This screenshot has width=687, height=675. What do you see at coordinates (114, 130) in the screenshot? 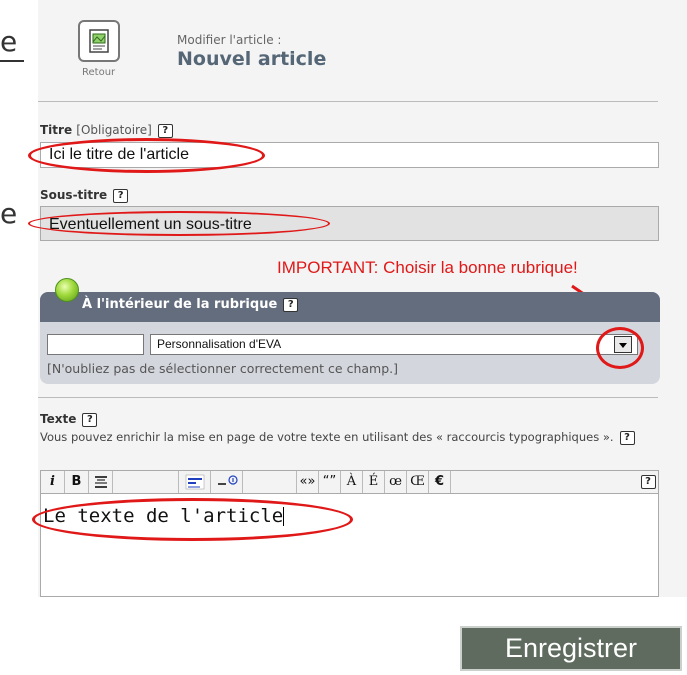
I see `required-note: [Obligatoire]` at bounding box center [114, 130].